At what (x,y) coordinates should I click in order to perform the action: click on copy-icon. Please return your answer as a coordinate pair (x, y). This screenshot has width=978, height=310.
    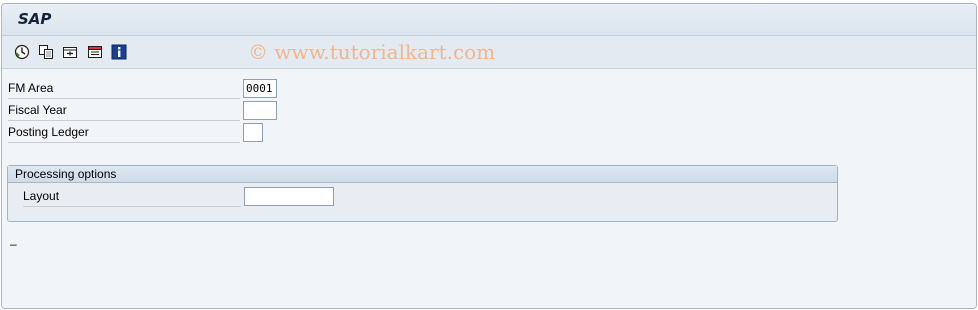
    Looking at the image, I should click on (46, 52).